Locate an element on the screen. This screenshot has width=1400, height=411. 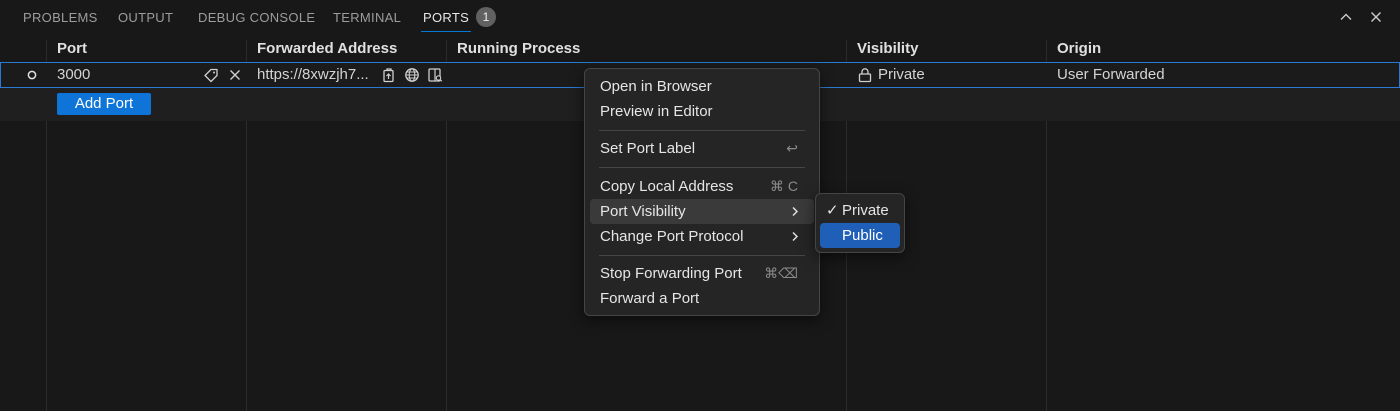
visibility-submenu: ✓ Private Public is located at coordinates (860, 223).